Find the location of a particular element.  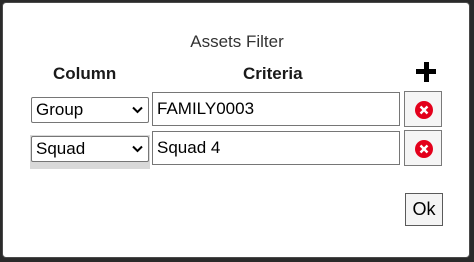

filter-row: Squad is located at coordinates (237, 149).